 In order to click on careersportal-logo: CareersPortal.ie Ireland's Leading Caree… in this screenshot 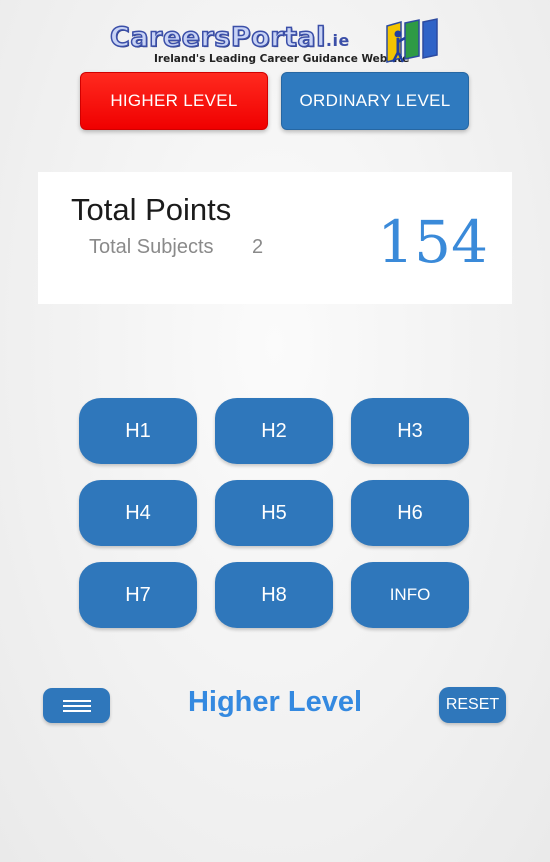, I will do `click(276, 43)`.